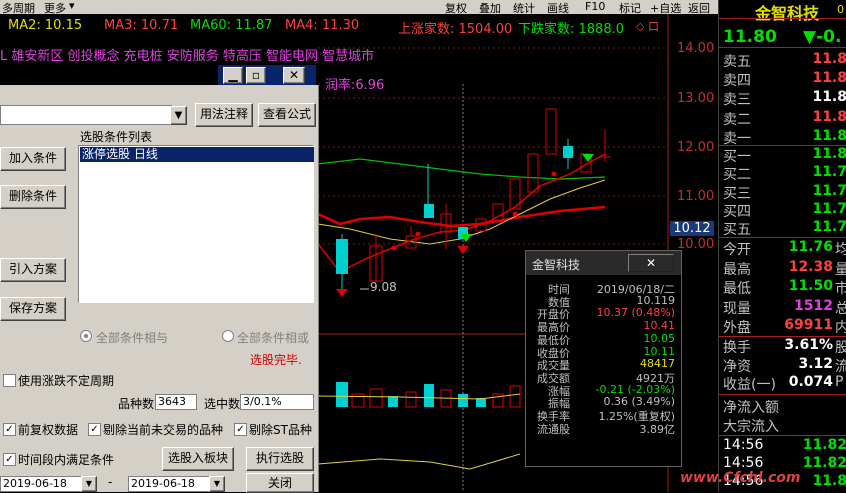  What do you see at coordinates (170, 484) in the screenshot?
I see `date-to-field: 2019-06-18` at bounding box center [170, 484].